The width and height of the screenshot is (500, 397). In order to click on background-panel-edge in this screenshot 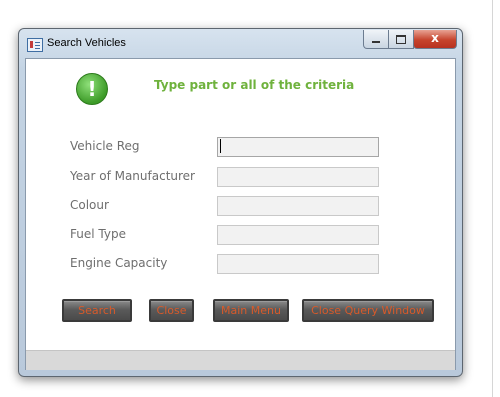, I will do `click(496, 198)`.